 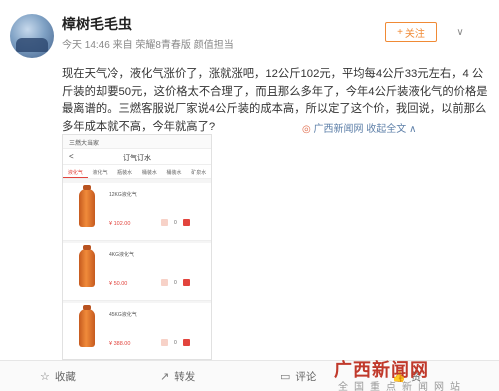 I want to click on collect-button: ☆ 收藏, so click(x=58, y=376).